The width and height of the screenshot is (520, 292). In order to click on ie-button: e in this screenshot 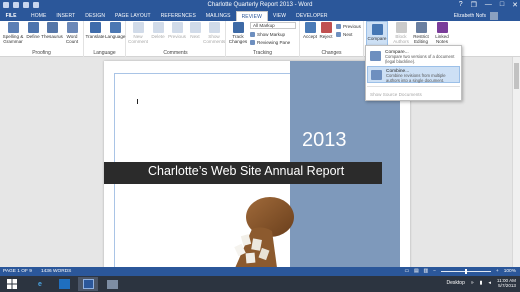, I will do `click(40, 284)`.